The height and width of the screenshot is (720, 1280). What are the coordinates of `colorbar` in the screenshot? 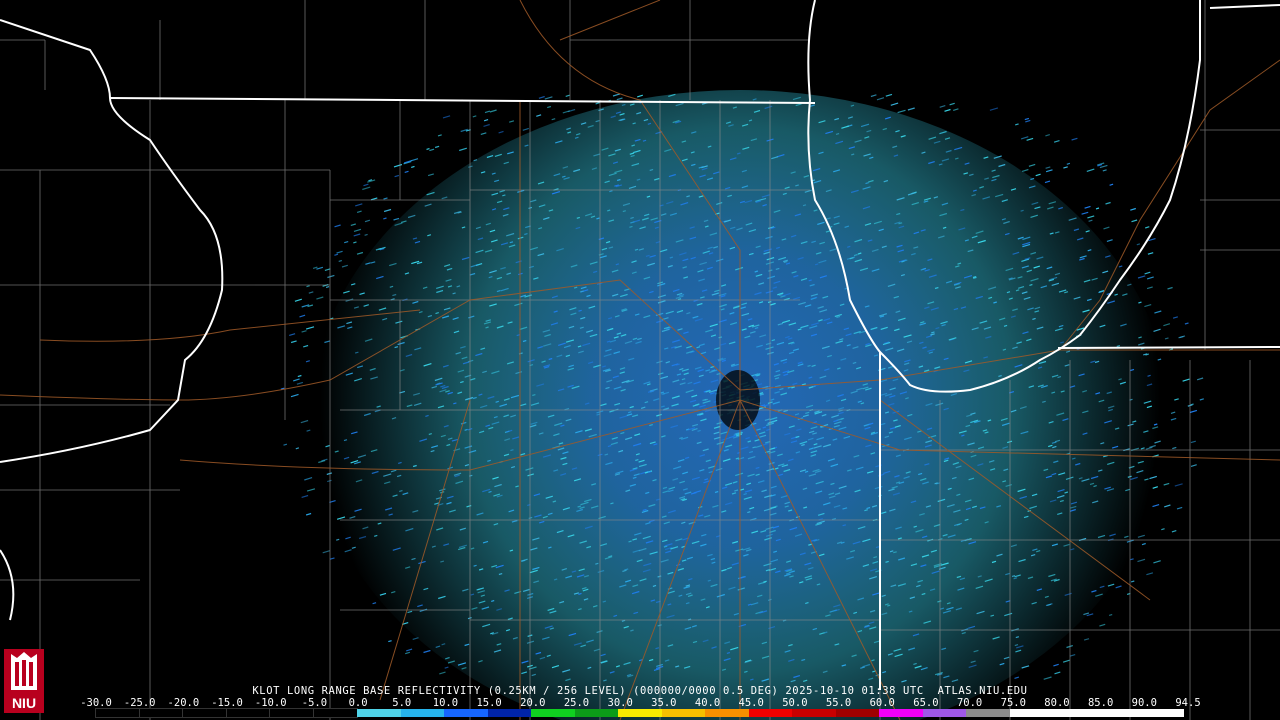 It's located at (639, 713).